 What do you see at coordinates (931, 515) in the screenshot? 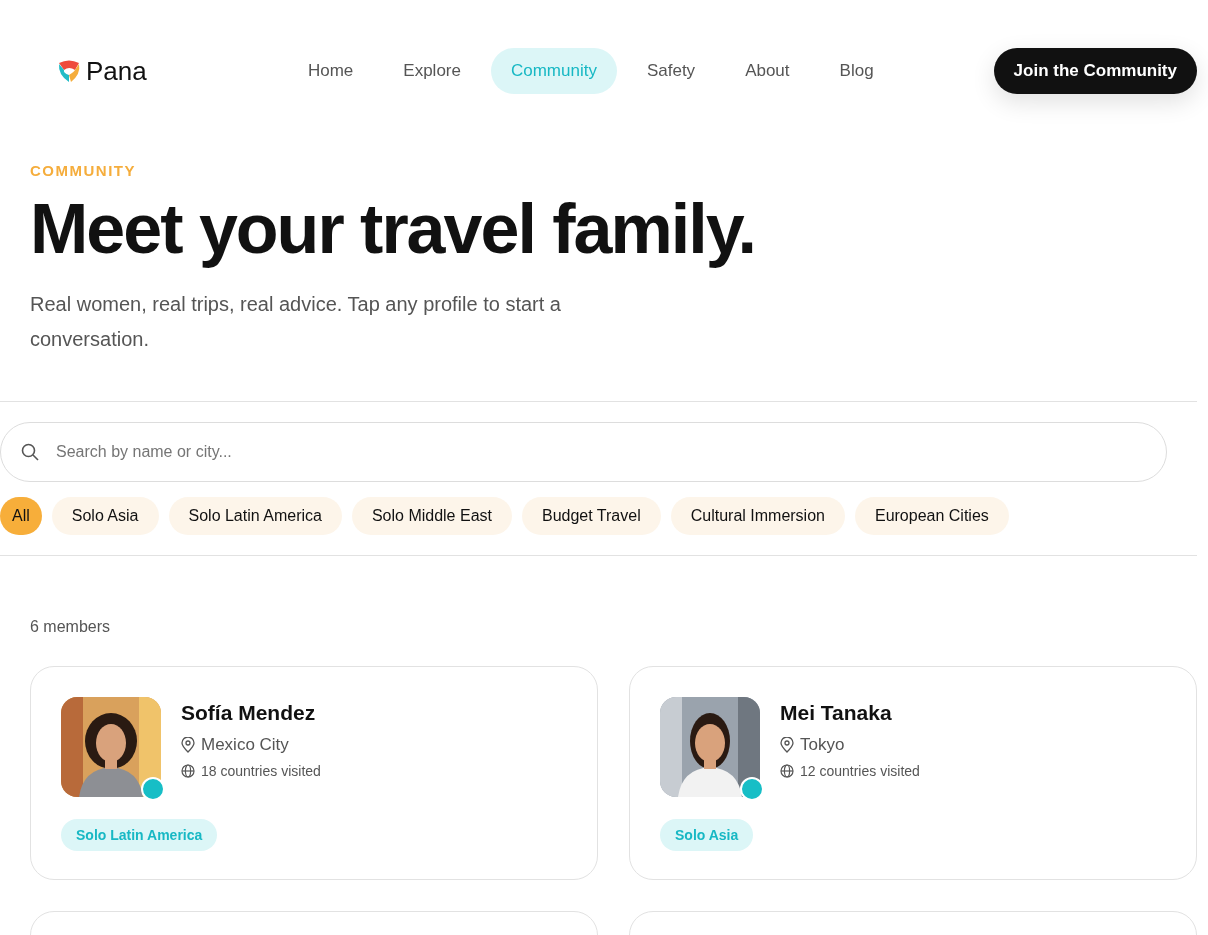
I see `filter-chip: European Cities` at bounding box center [931, 515].